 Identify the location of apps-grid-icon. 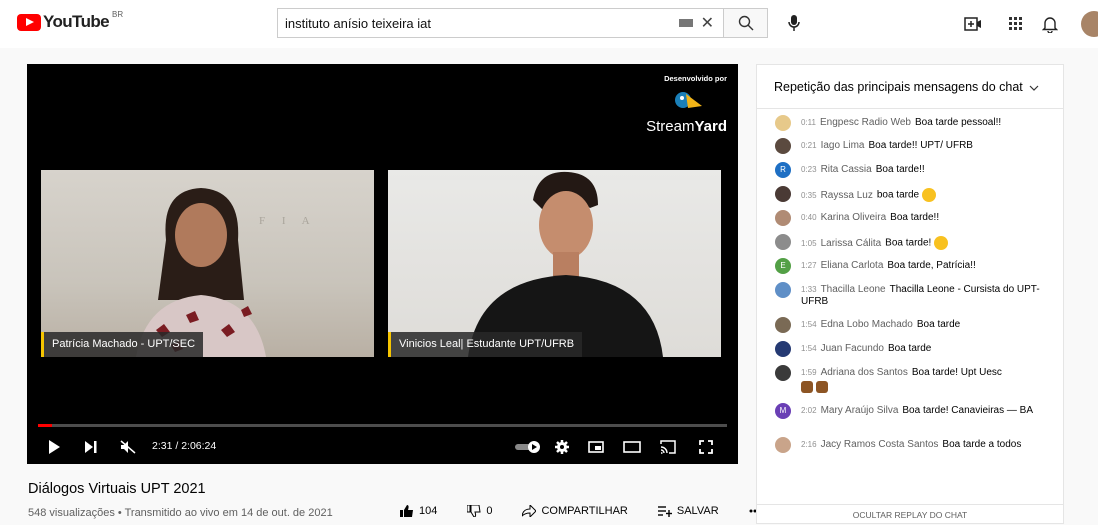
(1015, 23).